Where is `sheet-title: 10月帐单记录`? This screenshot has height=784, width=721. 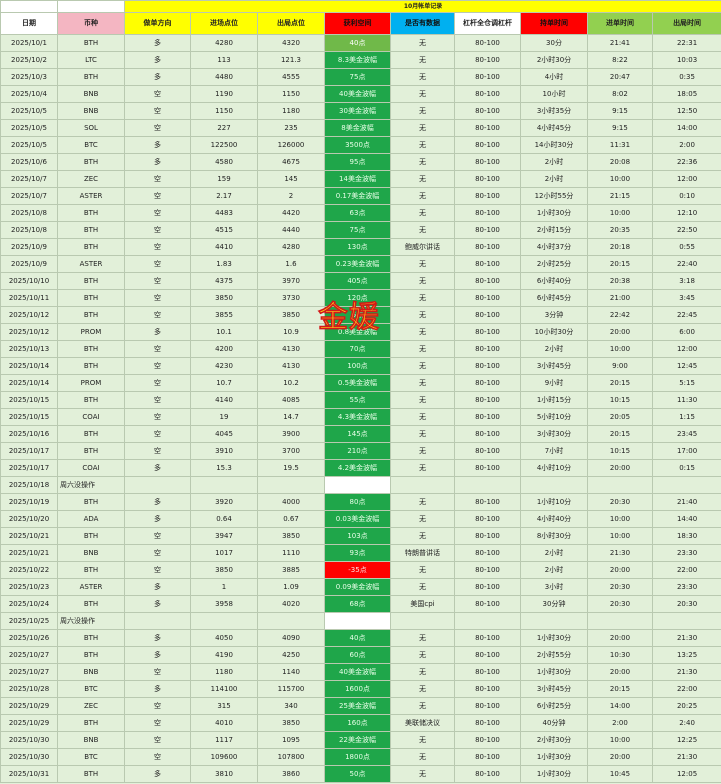 sheet-title: 10月帐单记录 is located at coordinates (422, 6).